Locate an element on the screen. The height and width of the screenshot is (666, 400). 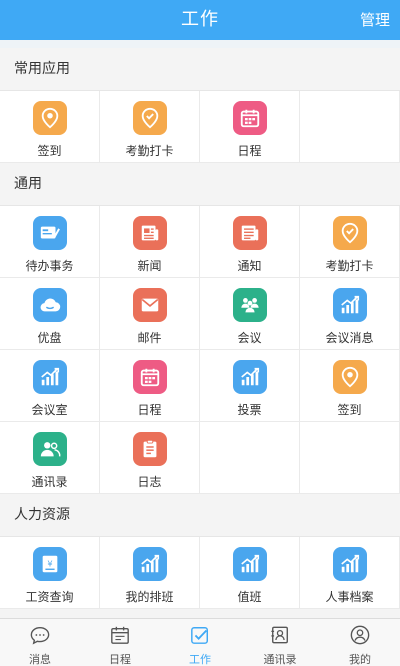
mail-icon is located at coordinates (149, 305).